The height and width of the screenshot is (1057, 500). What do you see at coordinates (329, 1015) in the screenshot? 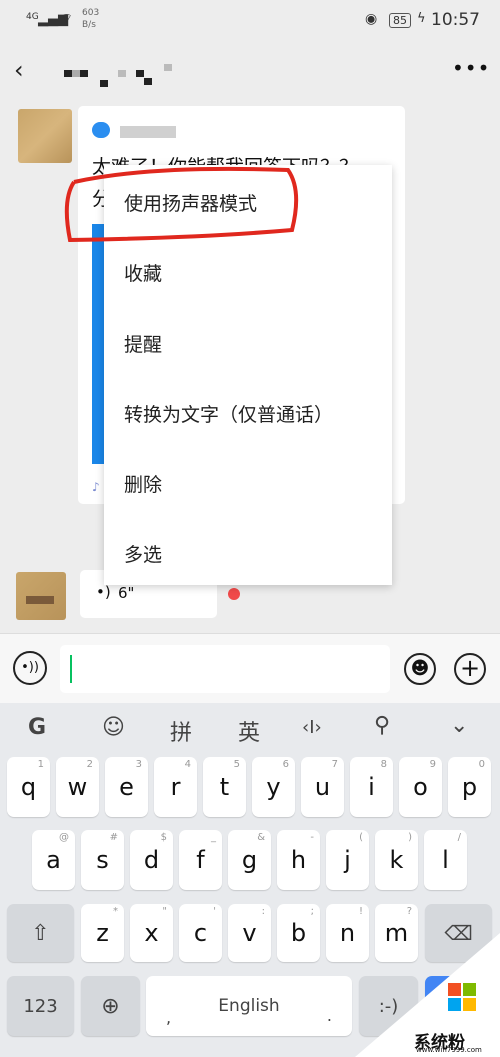
I see `period-hint: .` at bounding box center [329, 1015].